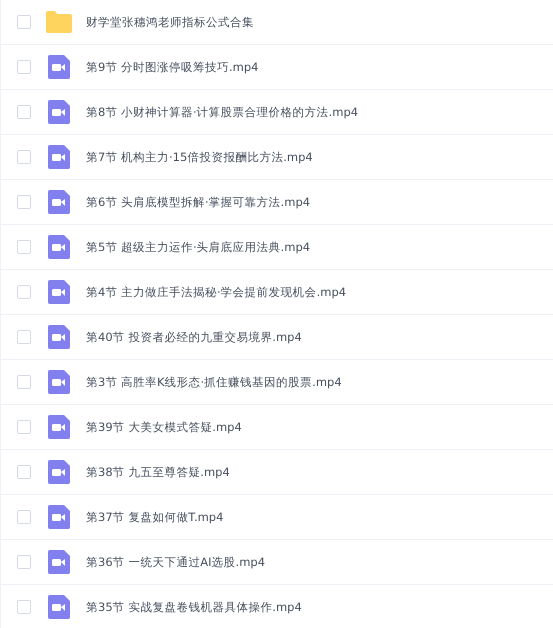 This screenshot has height=628, width=553. What do you see at coordinates (194, 337) in the screenshot?
I see `file-name: 第40节 投资者必经的九重交易境界.mp4` at bounding box center [194, 337].